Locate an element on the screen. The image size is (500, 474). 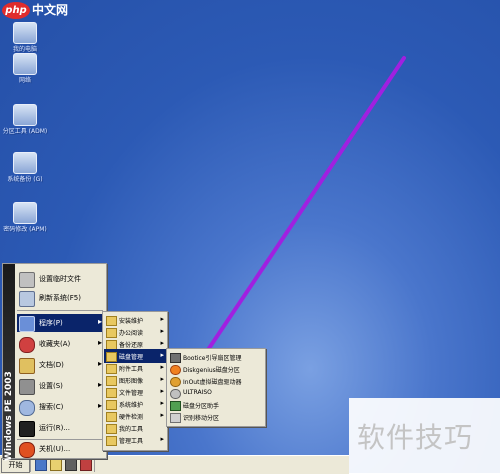
documents-icon is located at coordinates (27, 366).